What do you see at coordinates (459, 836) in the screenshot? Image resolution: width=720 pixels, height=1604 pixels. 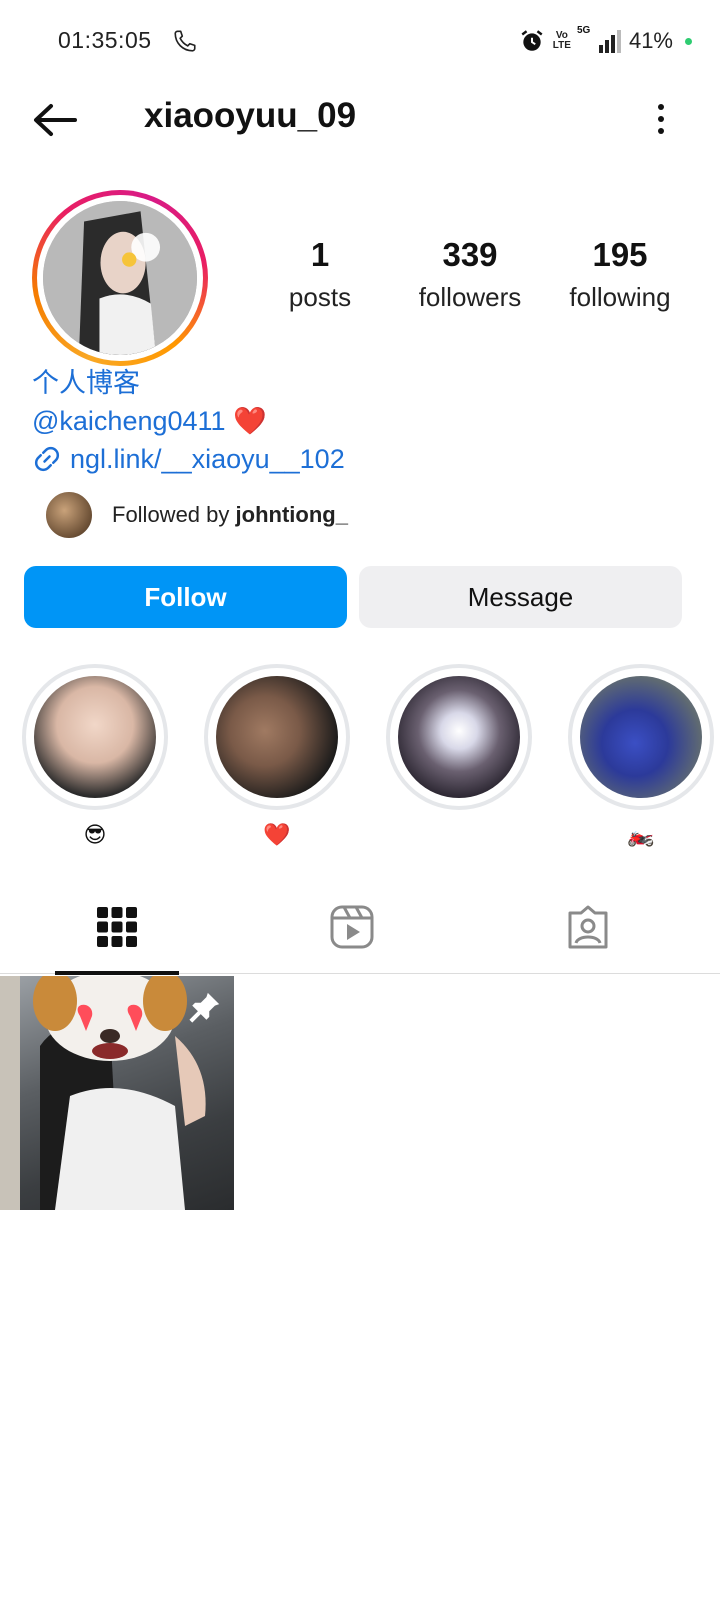 I see `highlight-label` at bounding box center [459, 836].